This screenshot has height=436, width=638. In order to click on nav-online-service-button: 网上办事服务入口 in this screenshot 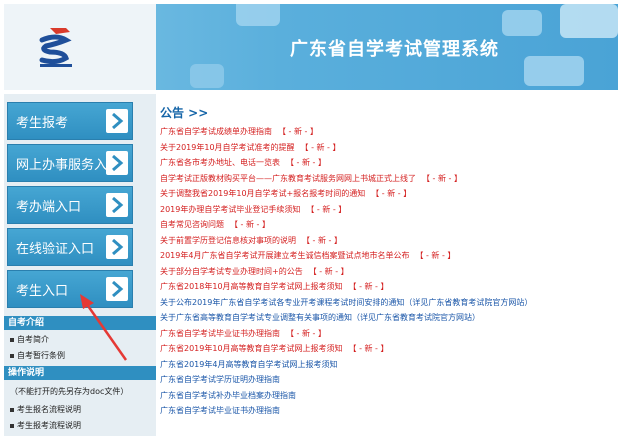, I will do `click(70, 163)`.